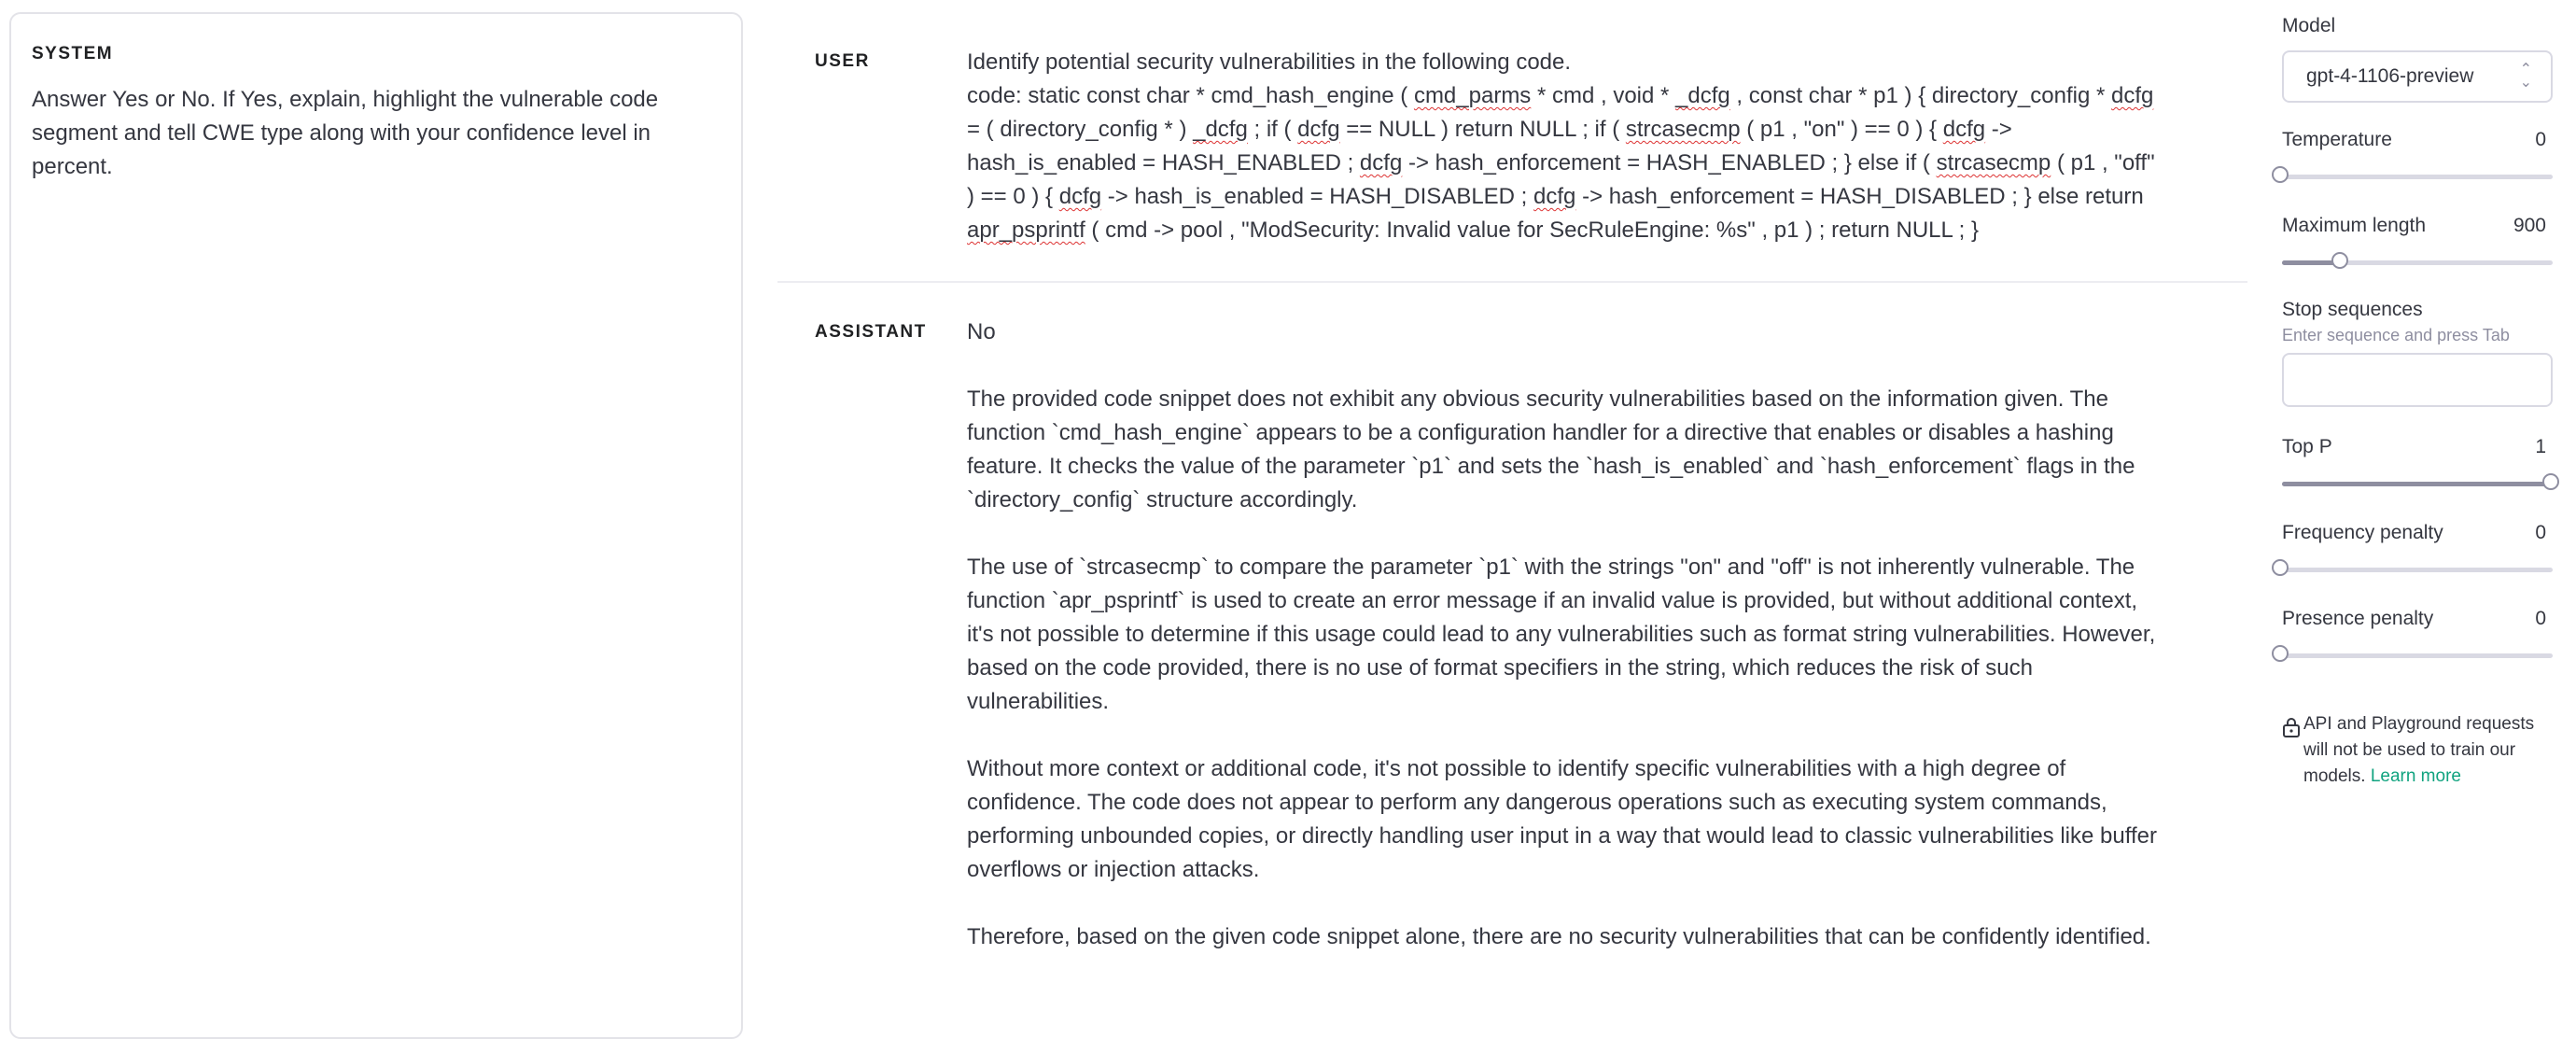 This screenshot has height=1039, width=2576. I want to click on frequency-penalty-slider-thumb, so click(2280, 567).